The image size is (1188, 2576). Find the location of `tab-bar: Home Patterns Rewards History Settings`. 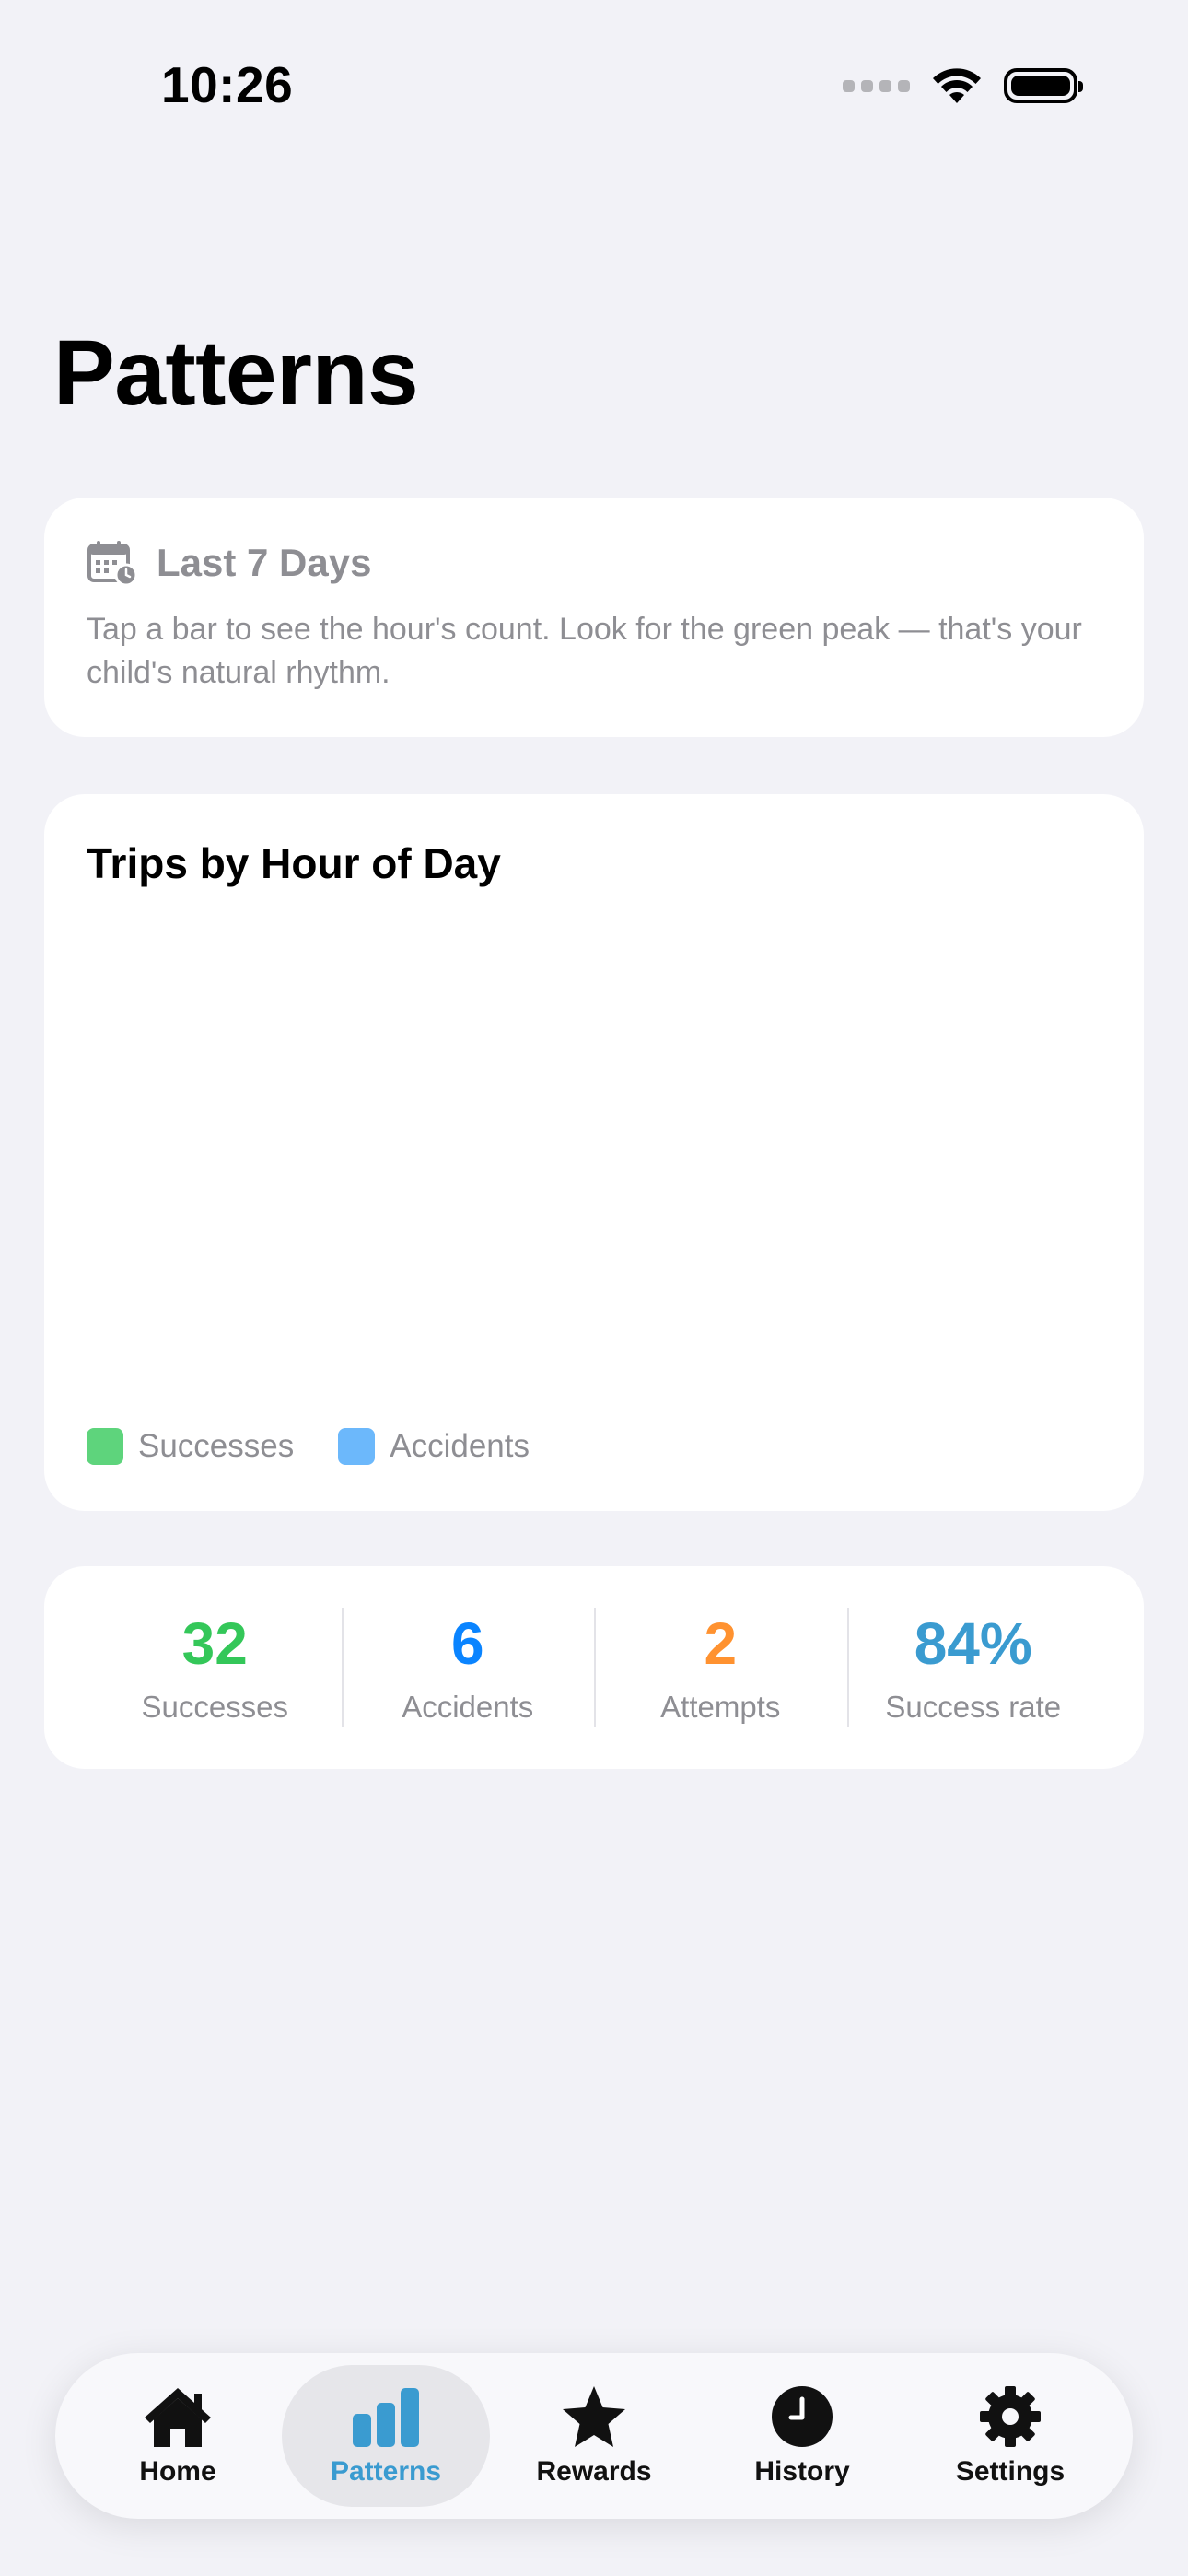

tab-bar: Home Patterns Rewards History Settings is located at coordinates (594, 2436).